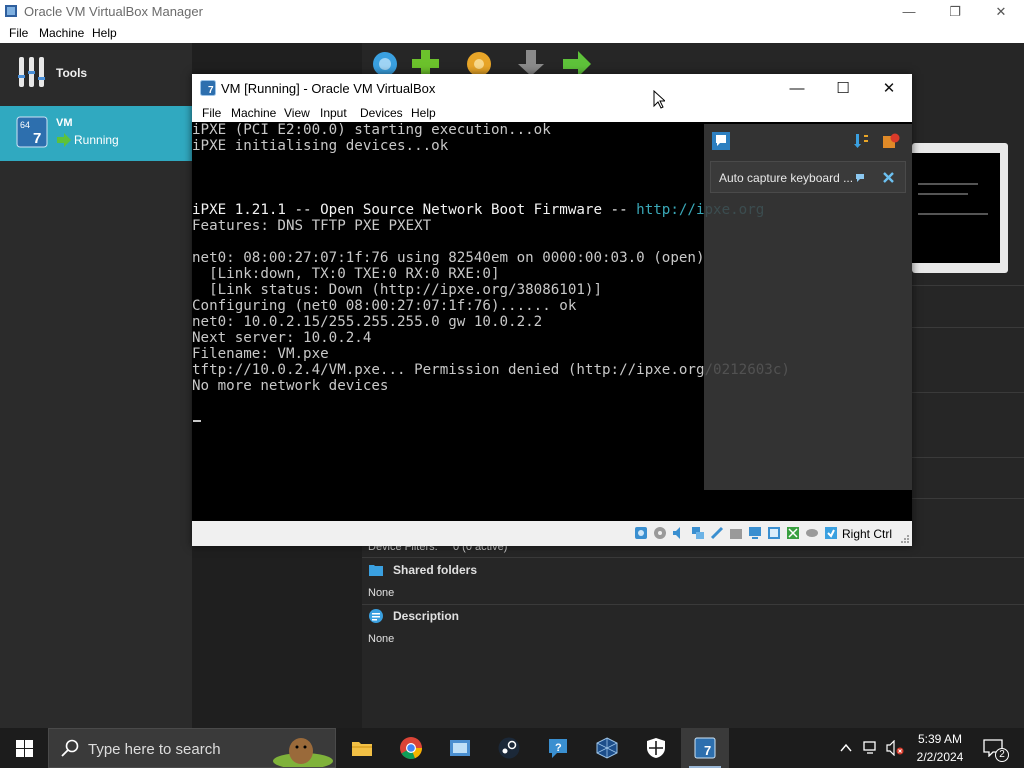 Image resolution: width=1024 pixels, height=768 pixels. Describe the element at coordinates (860, 178) in the screenshot. I see `pin-icon` at that location.